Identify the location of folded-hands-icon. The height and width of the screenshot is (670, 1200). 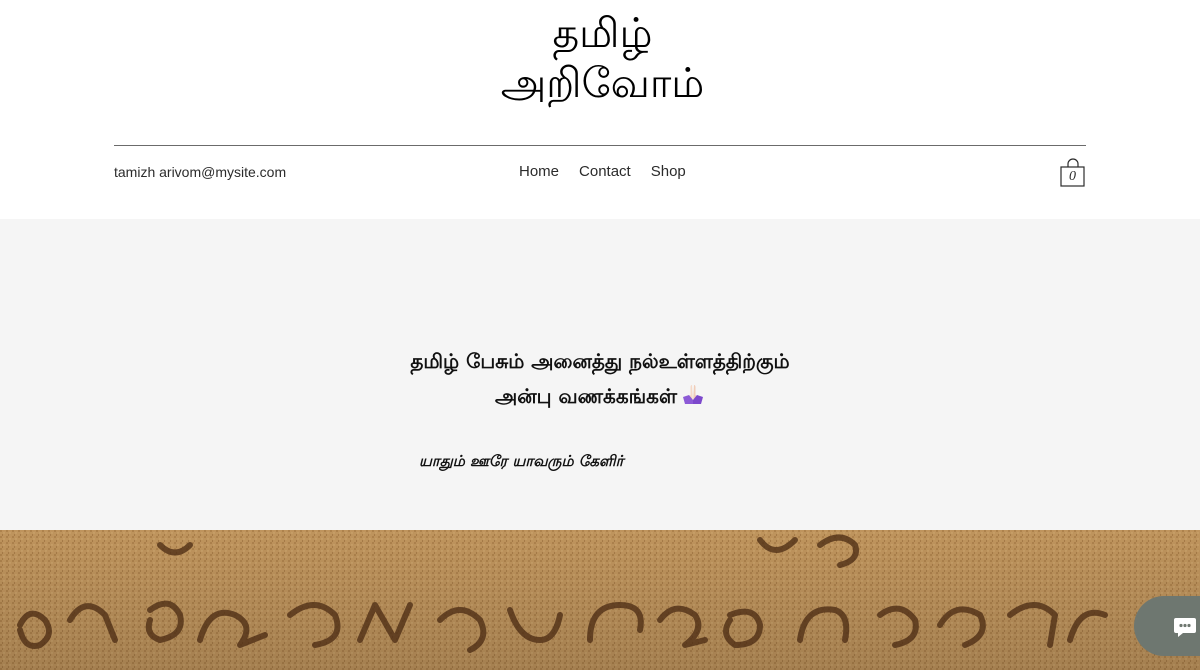
(693, 394).